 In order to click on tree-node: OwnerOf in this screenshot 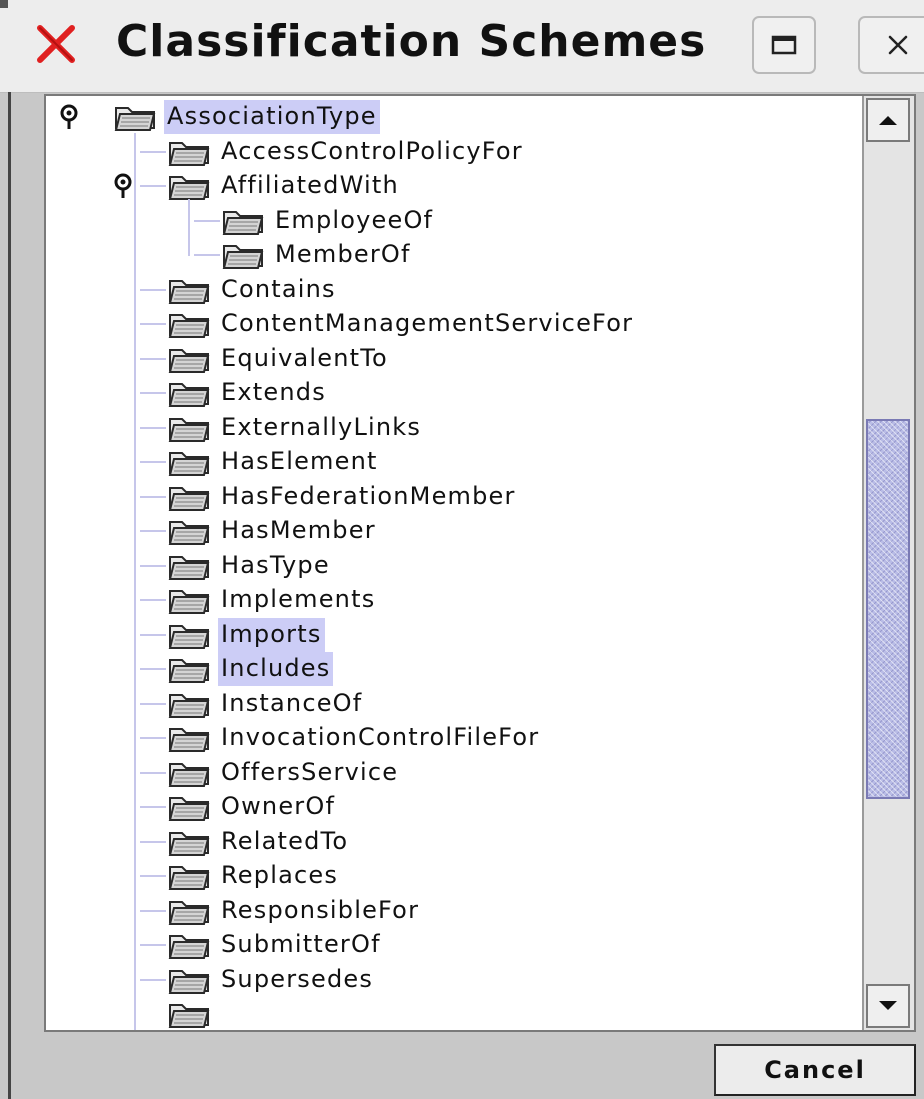, I will do `click(239, 807)`.